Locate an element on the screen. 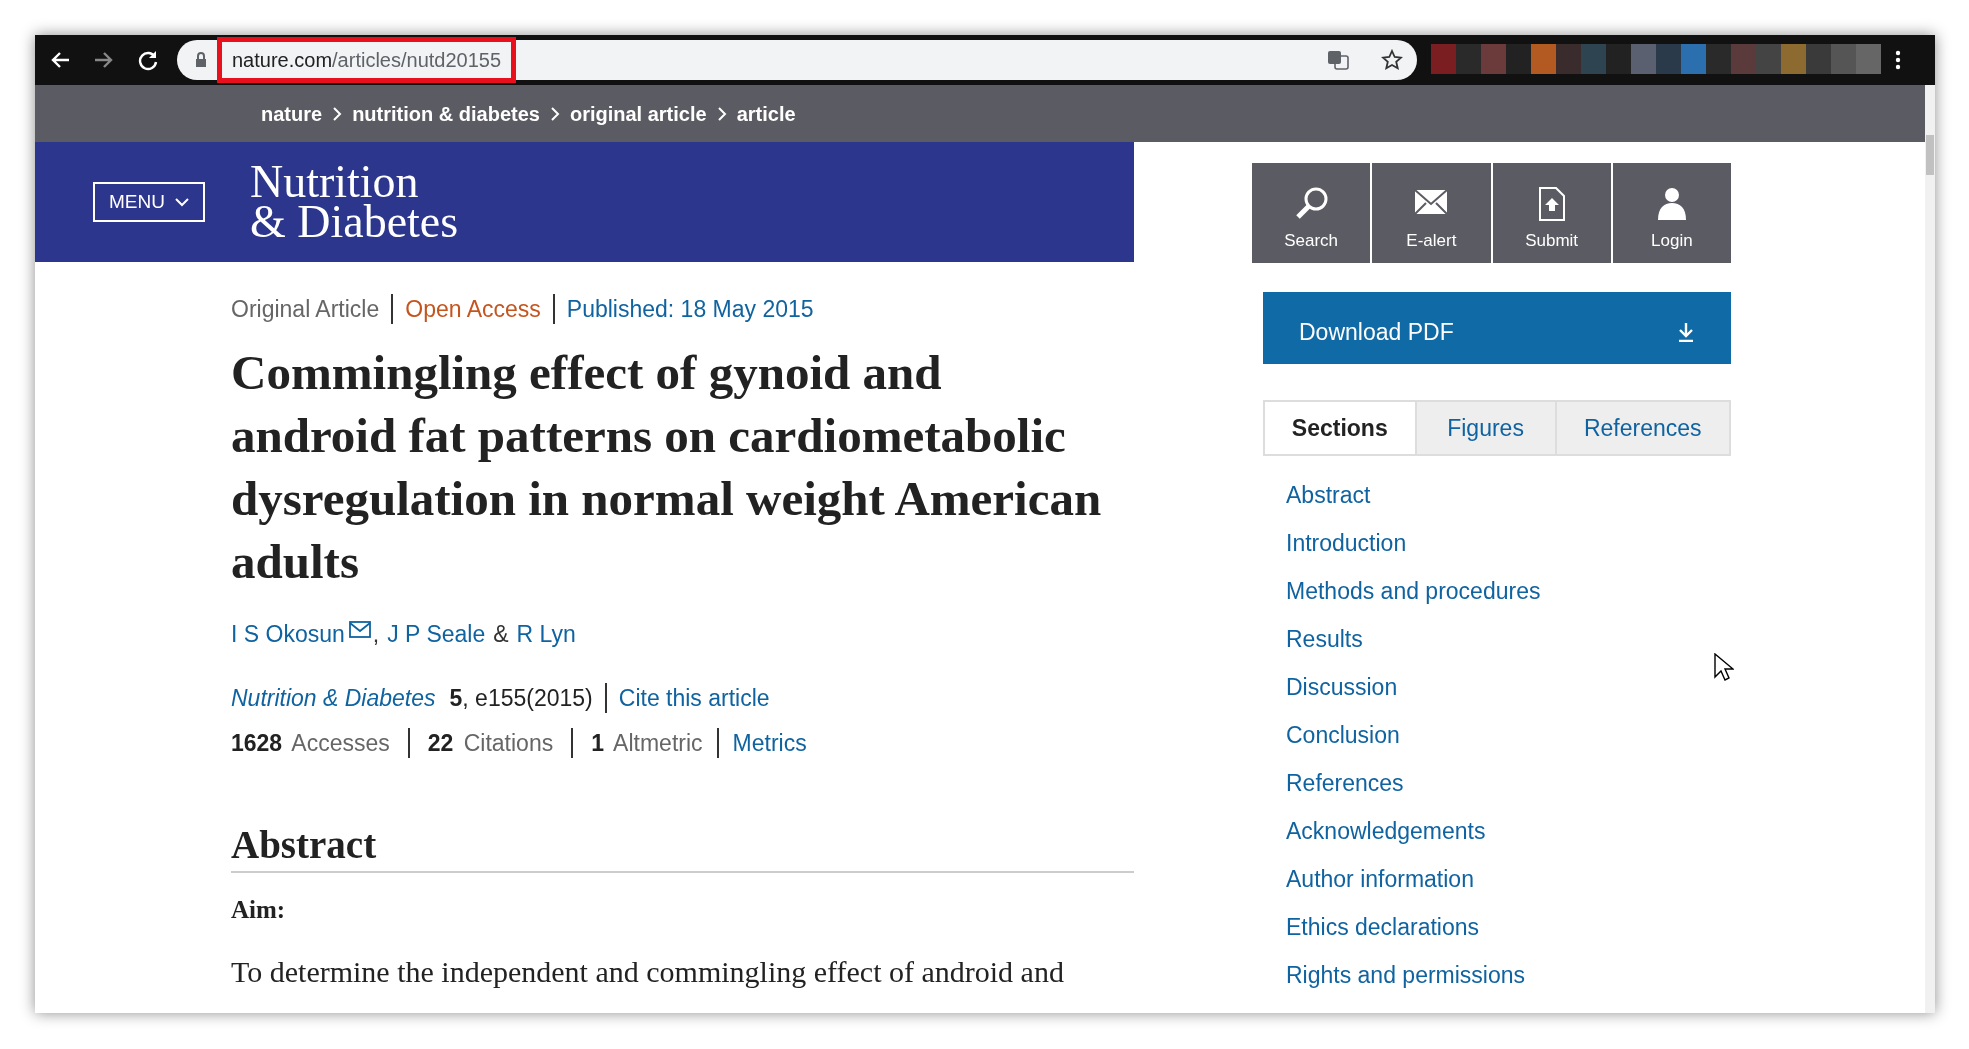 The height and width of the screenshot is (1049, 1969). journal-link: Nutrition & Diabetes is located at coordinates (333, 698).